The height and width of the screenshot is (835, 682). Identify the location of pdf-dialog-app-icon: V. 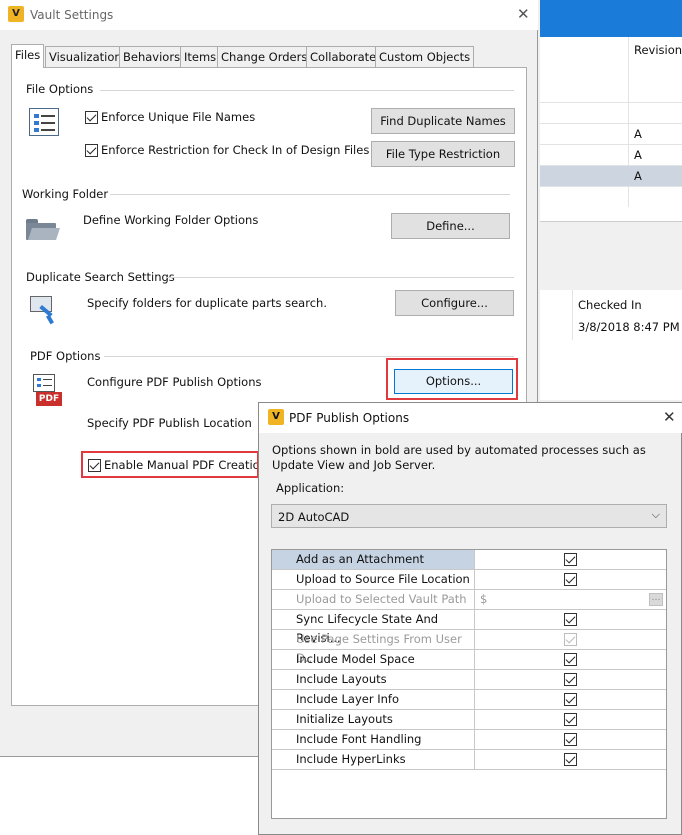
(276, 417).